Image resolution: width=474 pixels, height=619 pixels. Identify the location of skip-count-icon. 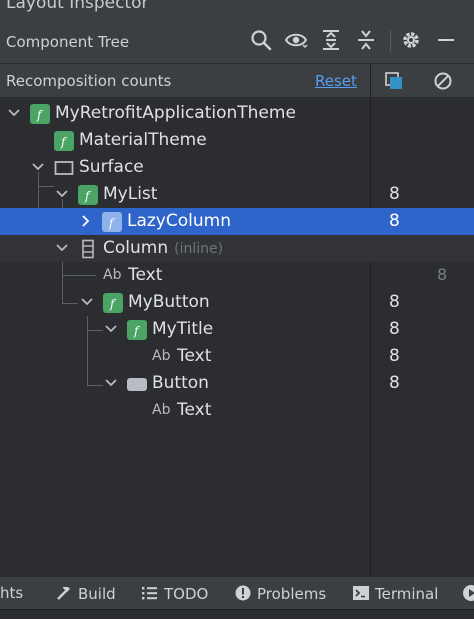
(443, 81).